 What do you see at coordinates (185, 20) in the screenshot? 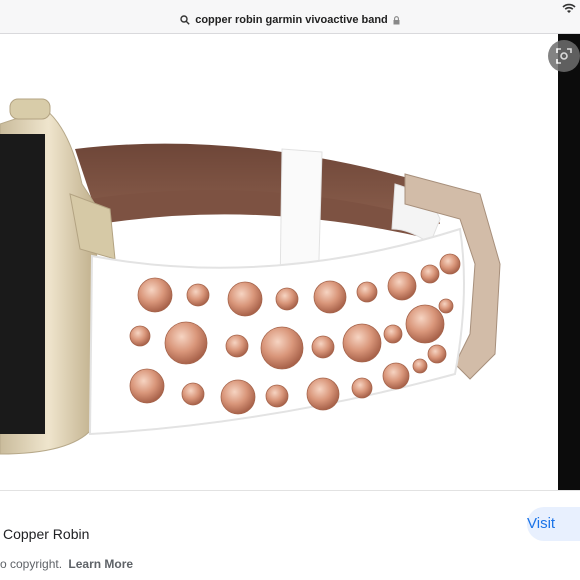
I see `search-icon` at bounding box center [185, 20].